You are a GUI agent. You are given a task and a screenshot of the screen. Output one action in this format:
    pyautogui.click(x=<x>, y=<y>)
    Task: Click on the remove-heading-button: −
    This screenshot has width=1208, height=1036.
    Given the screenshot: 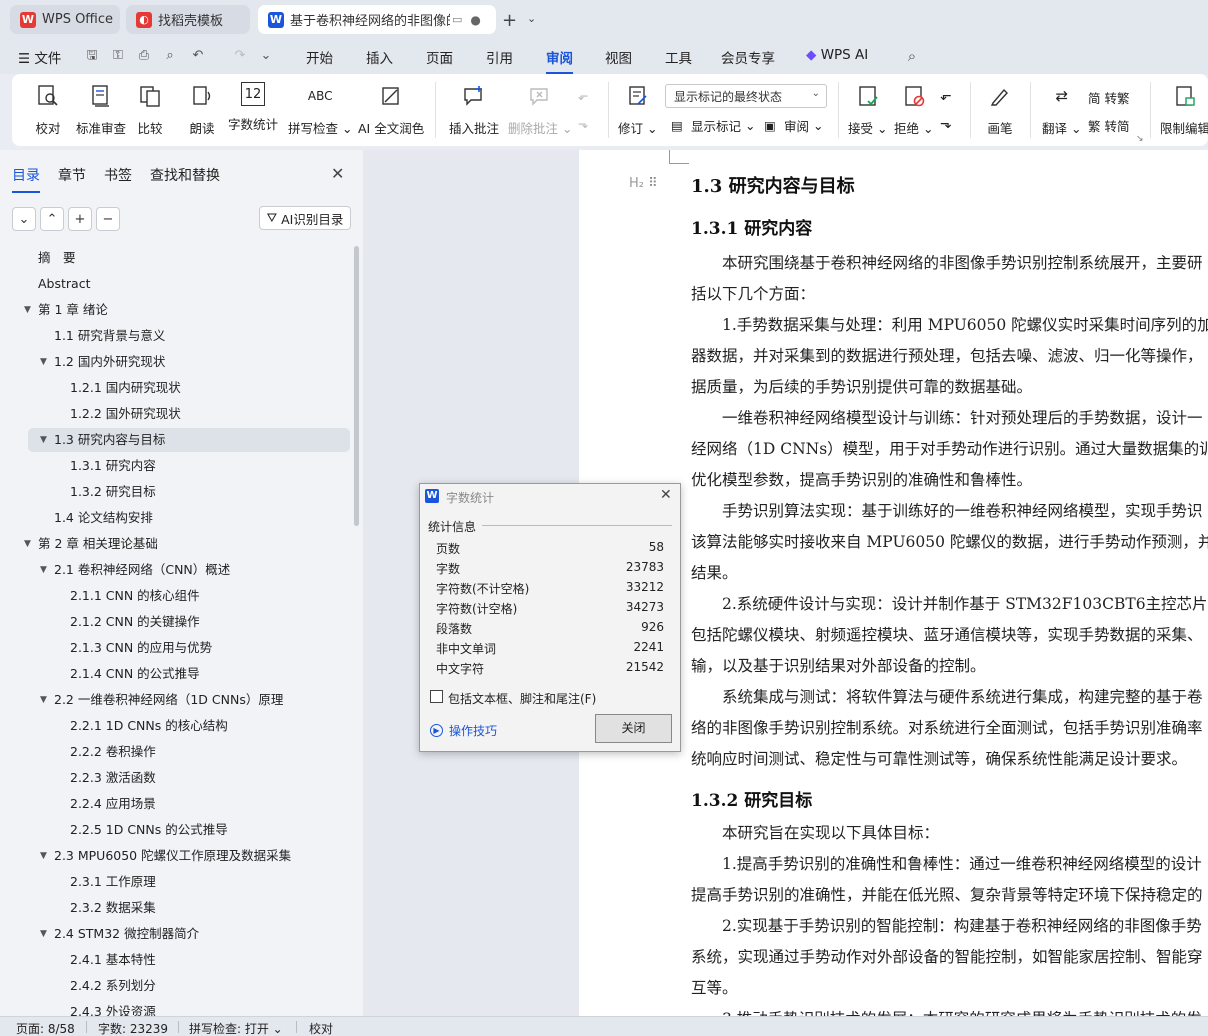 What is the action you would take?
    pyautogui.click(x=108, y=219)
    